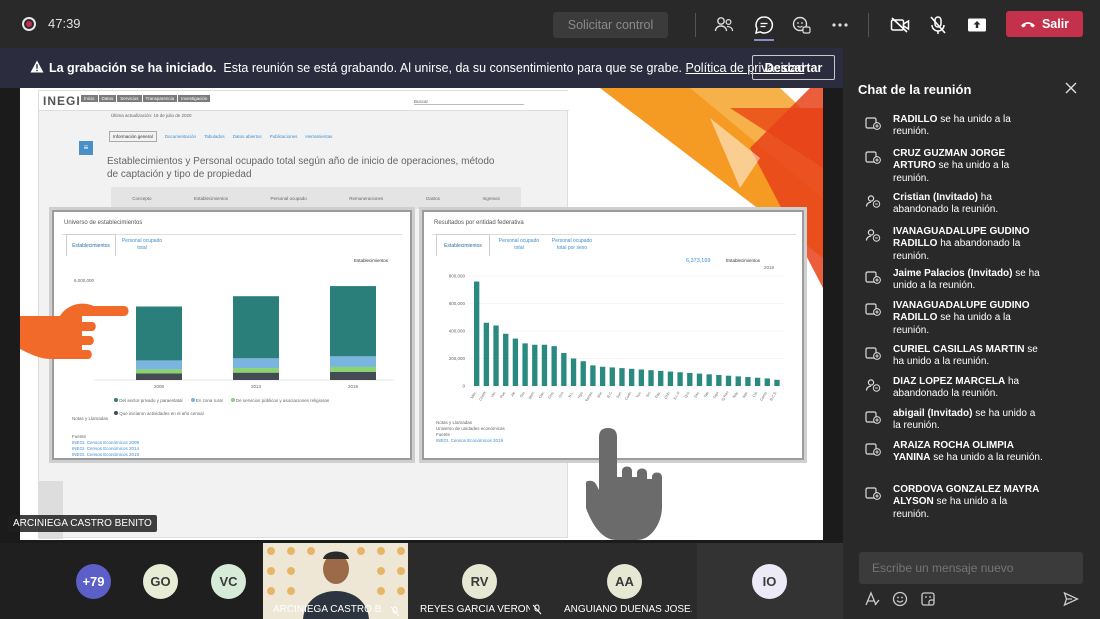 The image size is (1100, 619). What do you see at coordinates (840, 25) in the screenshot?
I see `more-options-icon` at bounding box center [840, 25].